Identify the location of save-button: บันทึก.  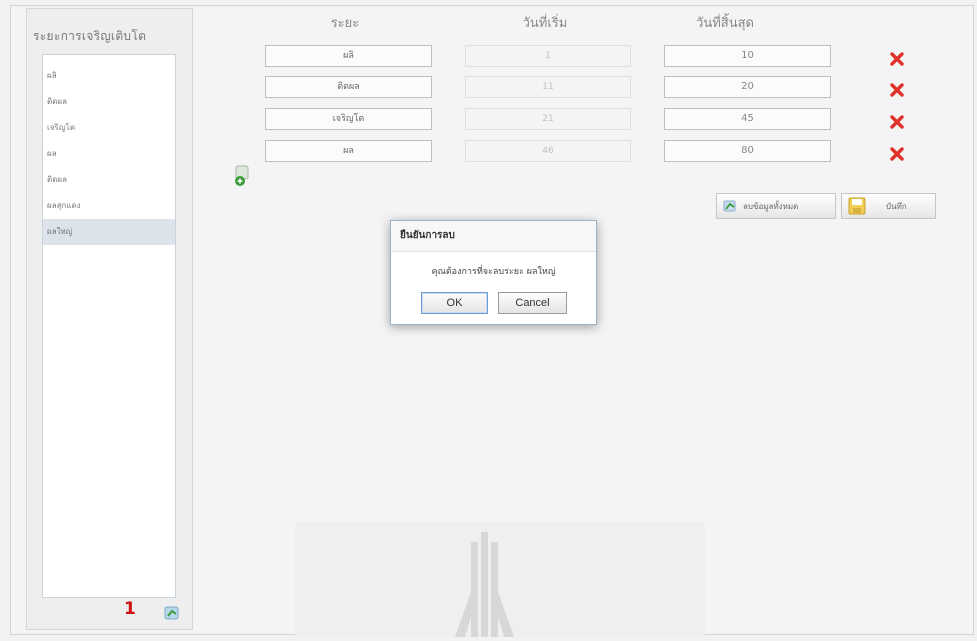
(888, 206).